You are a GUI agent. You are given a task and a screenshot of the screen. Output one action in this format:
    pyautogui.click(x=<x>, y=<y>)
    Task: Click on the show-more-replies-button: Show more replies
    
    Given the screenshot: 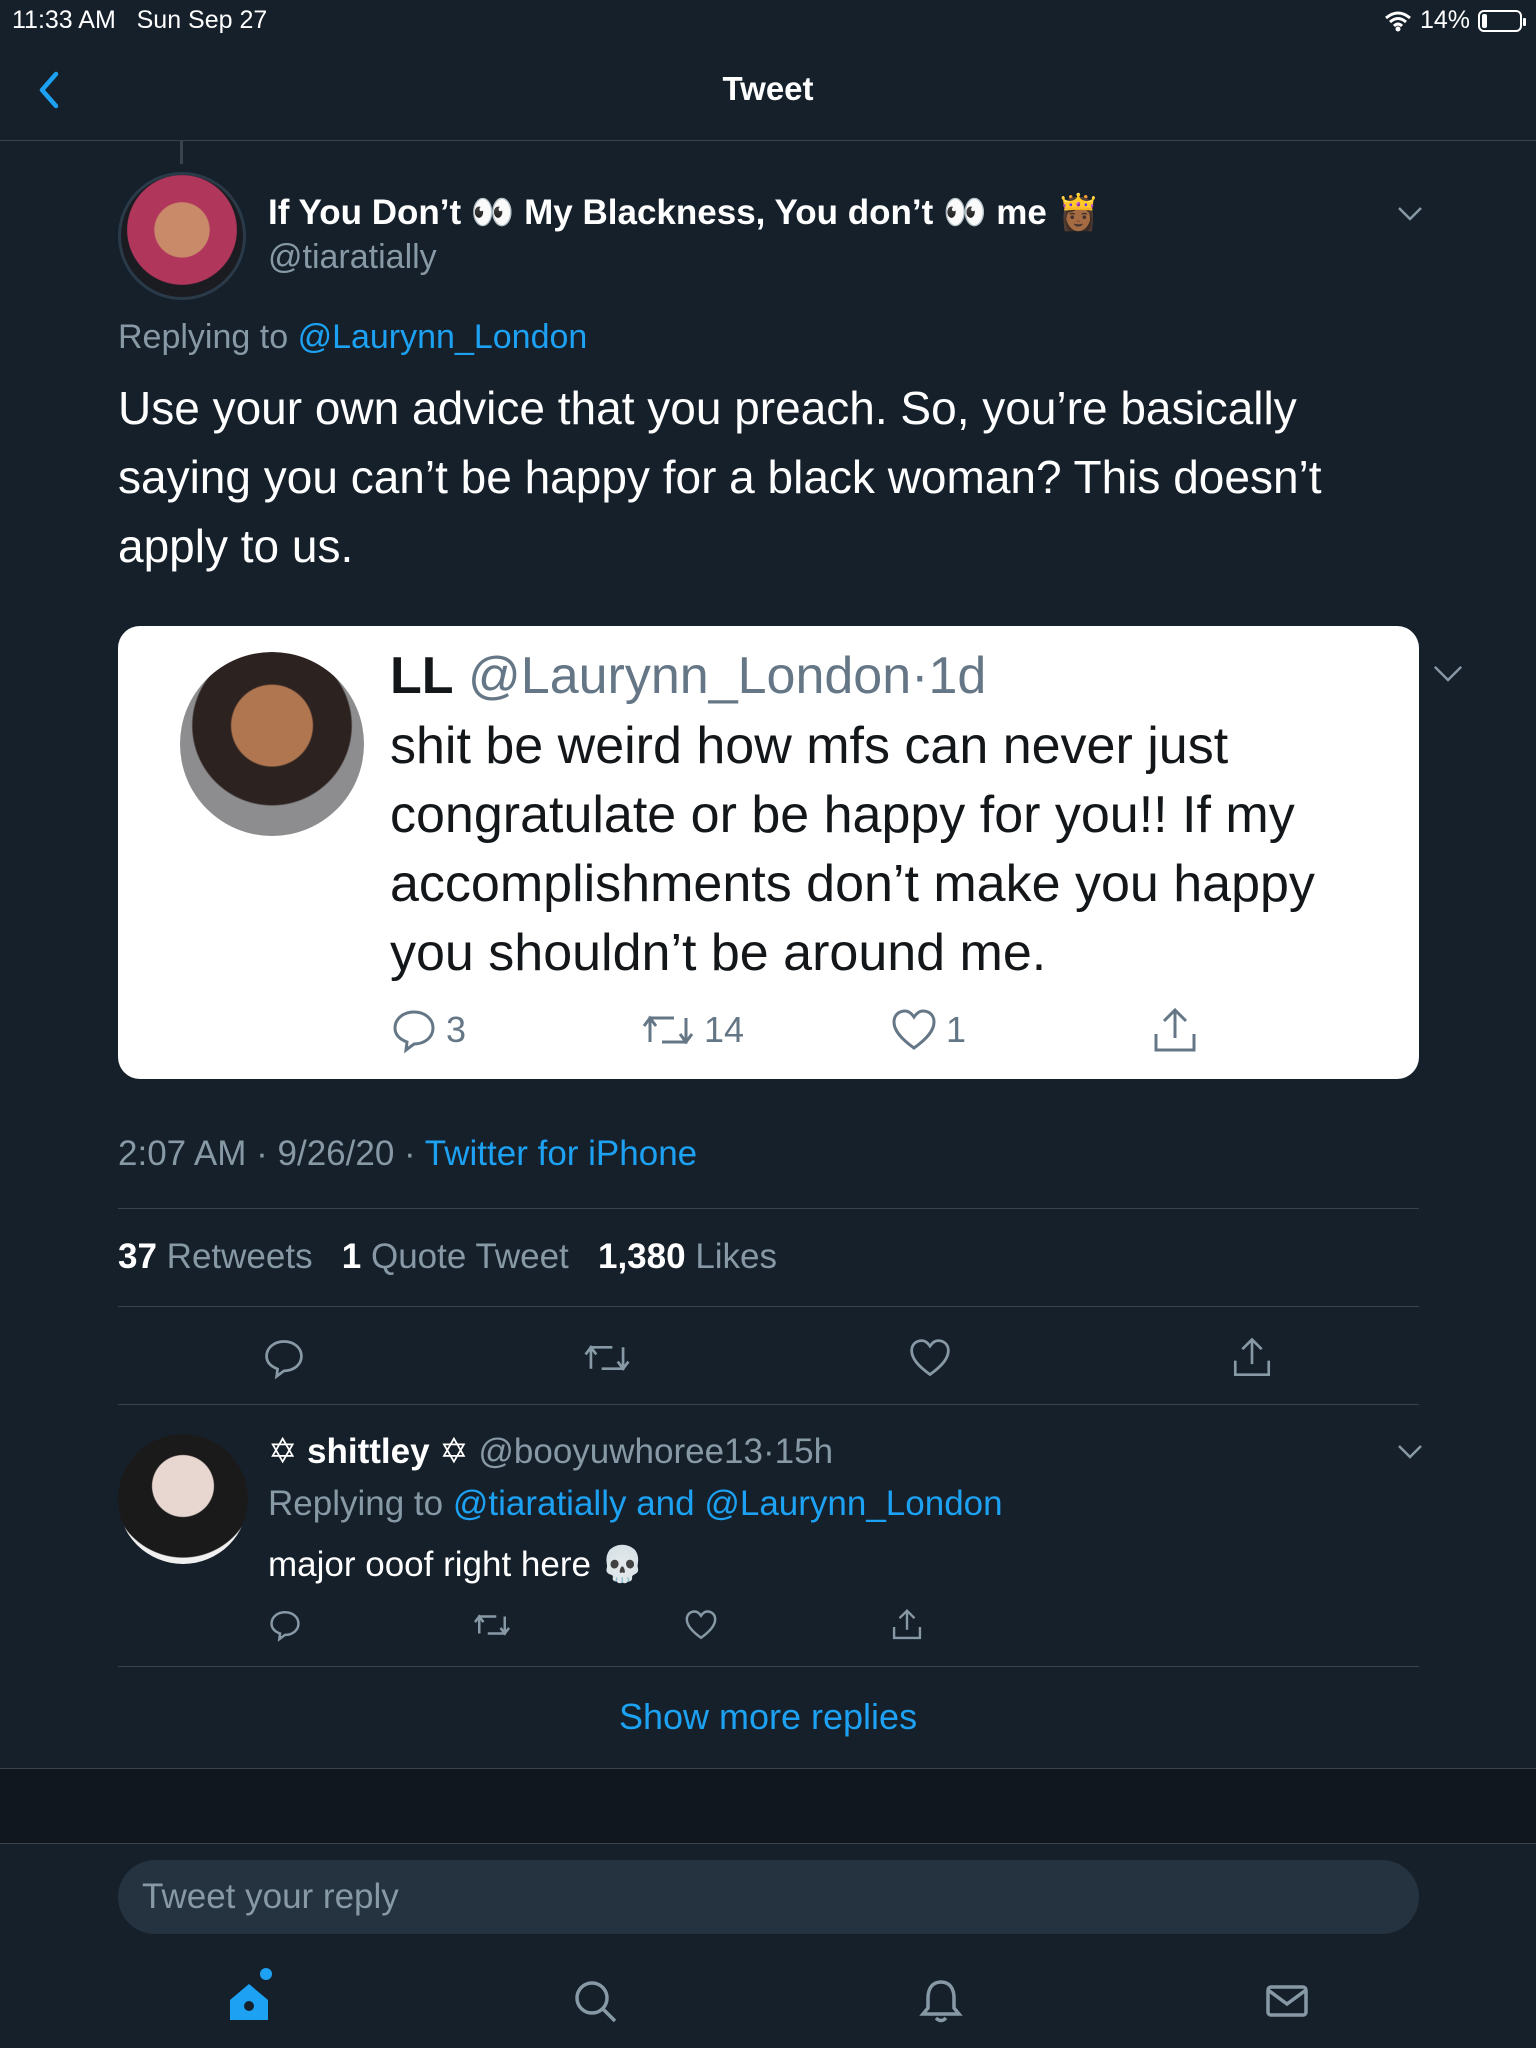 What is the action you would take?
    pyautogui.click(x=768, y=1717)
    